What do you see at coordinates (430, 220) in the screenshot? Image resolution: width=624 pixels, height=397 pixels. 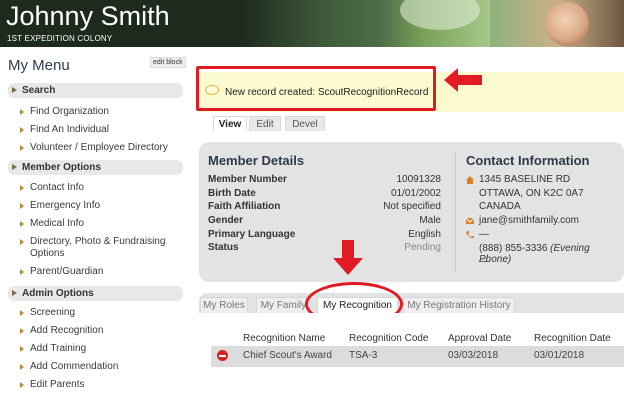 I see `gender-value: Male` at bounding box center [430, 220].